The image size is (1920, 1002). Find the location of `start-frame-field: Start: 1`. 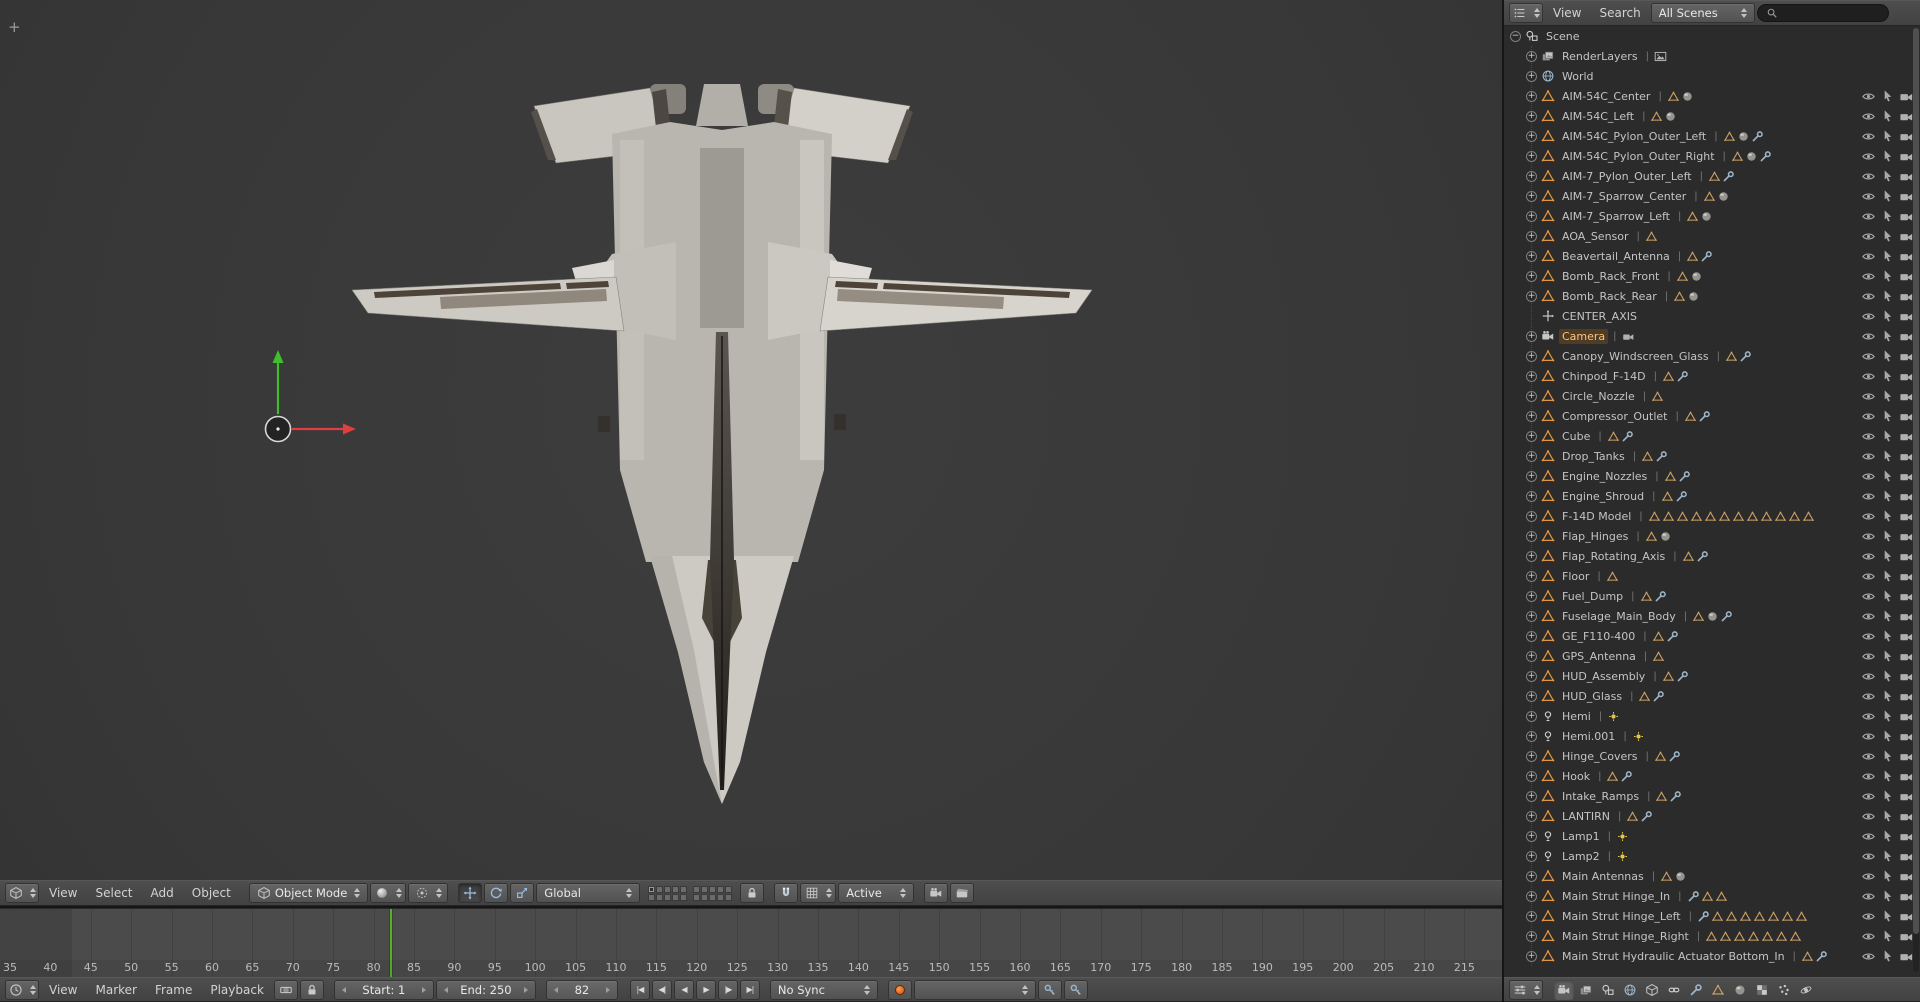

start-frame-field: Start: 1 is located at coordinates (383, 989).